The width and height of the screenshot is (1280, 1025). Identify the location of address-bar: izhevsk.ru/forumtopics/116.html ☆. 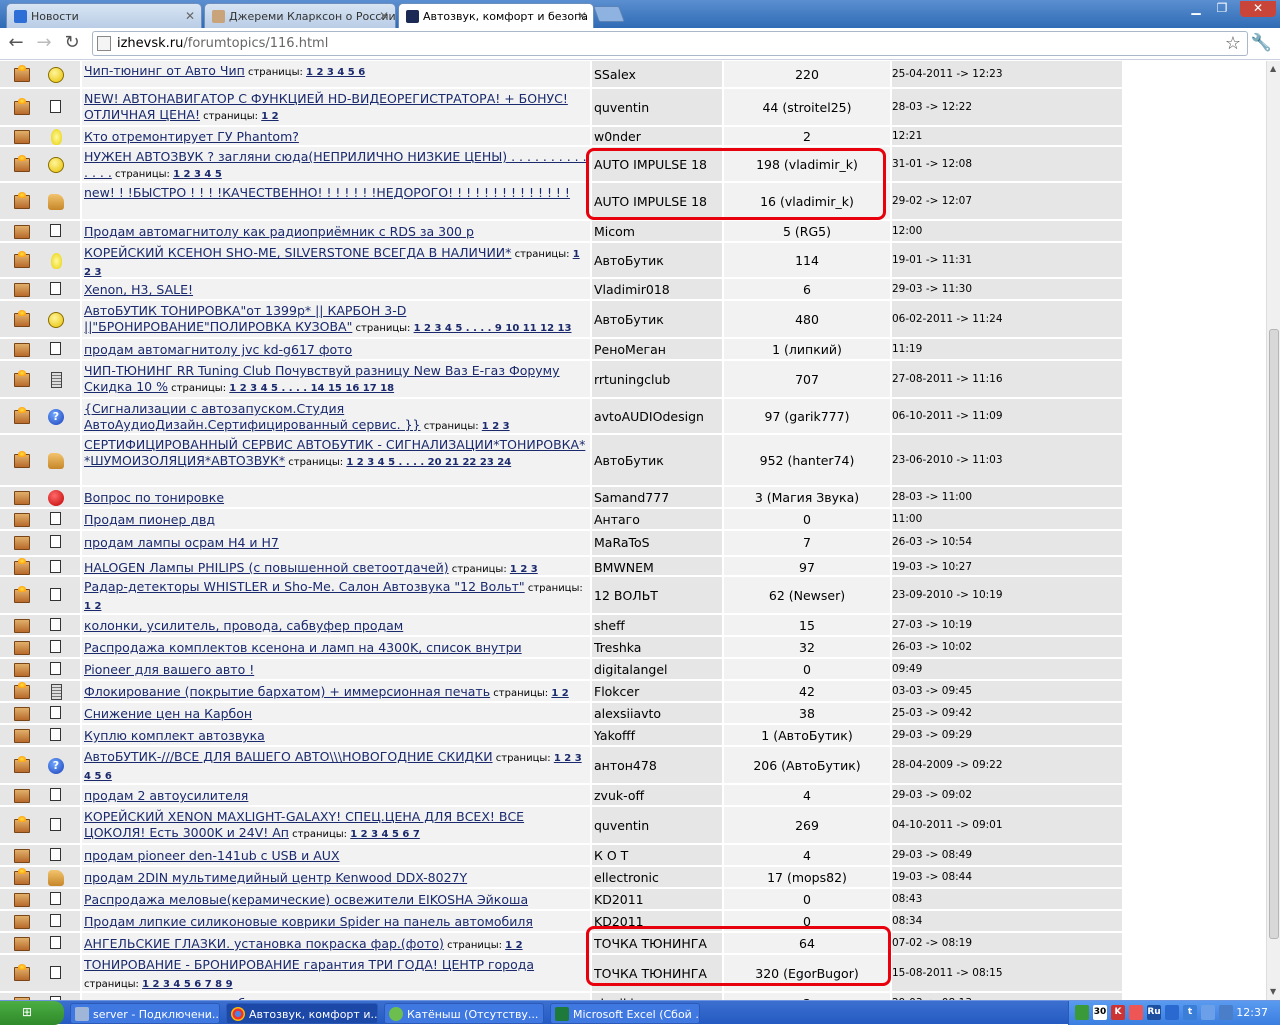
(670, 43).